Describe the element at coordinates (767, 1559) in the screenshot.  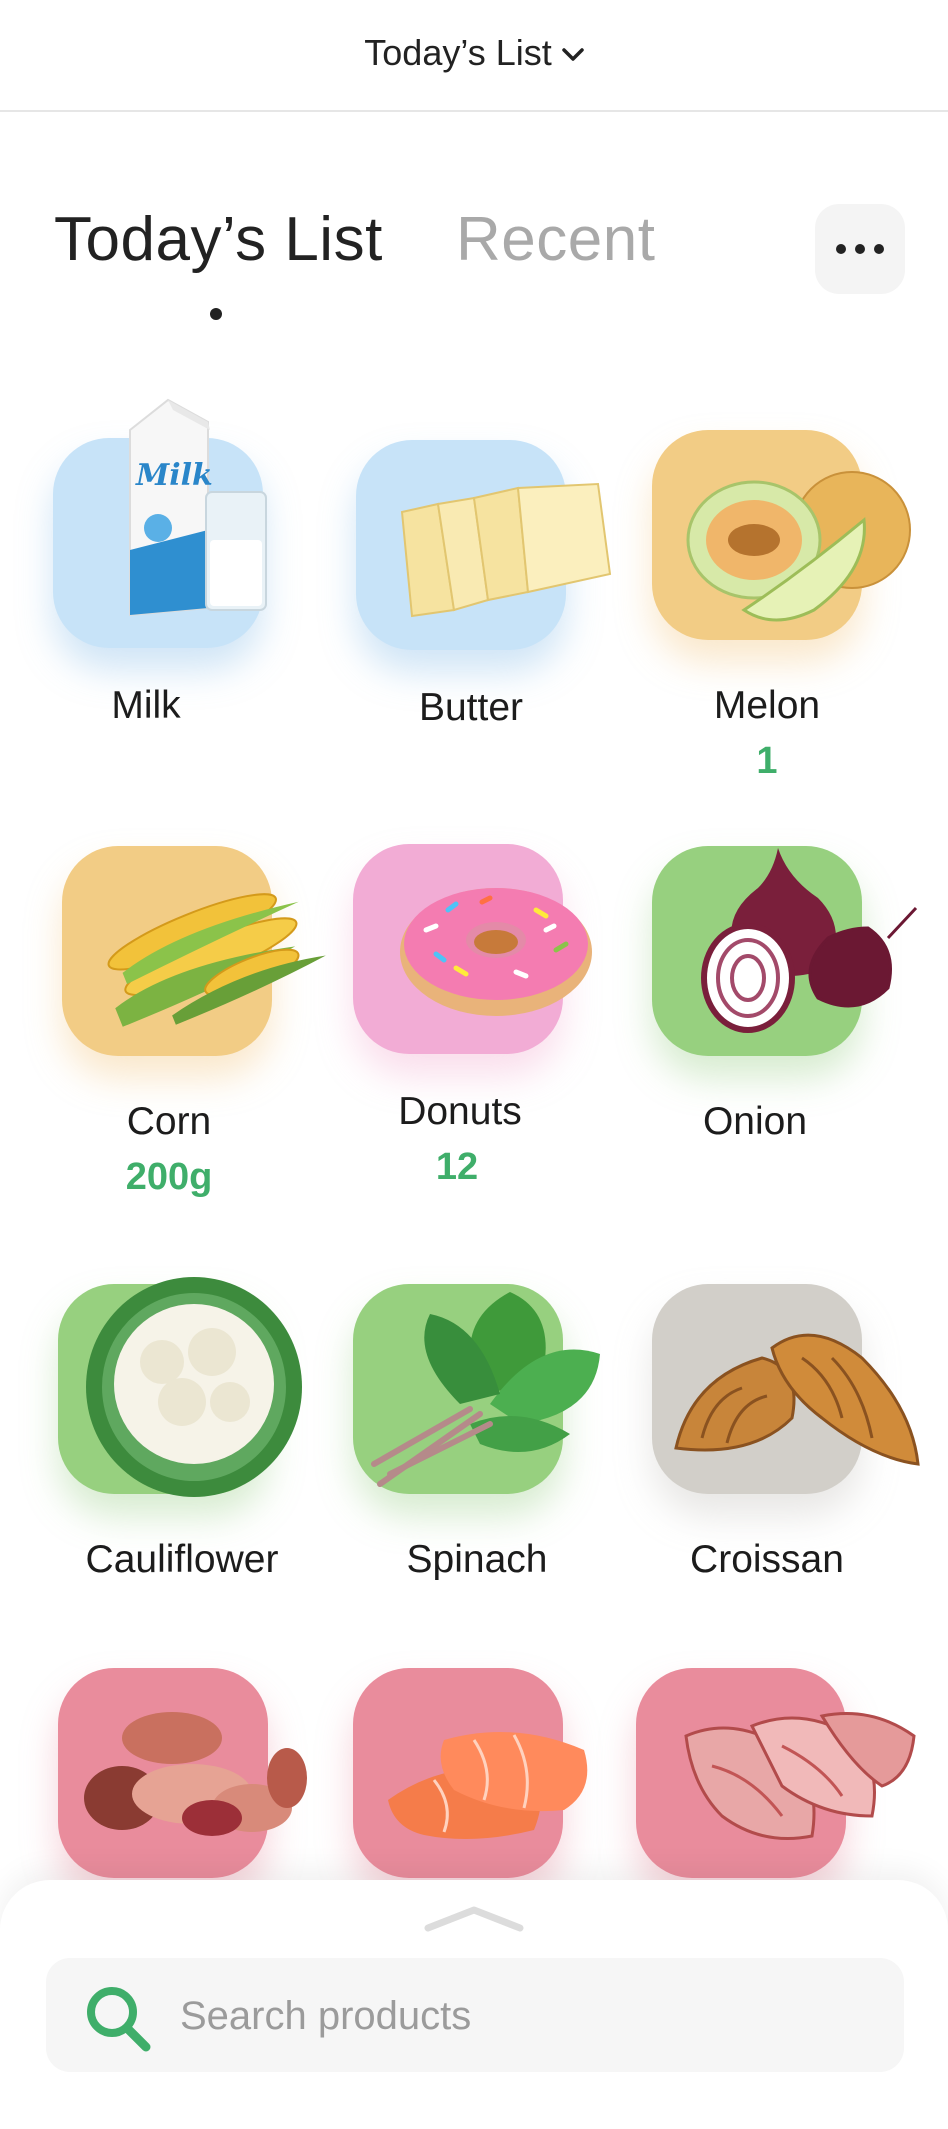
I see `product-name: Croissan` at that location.